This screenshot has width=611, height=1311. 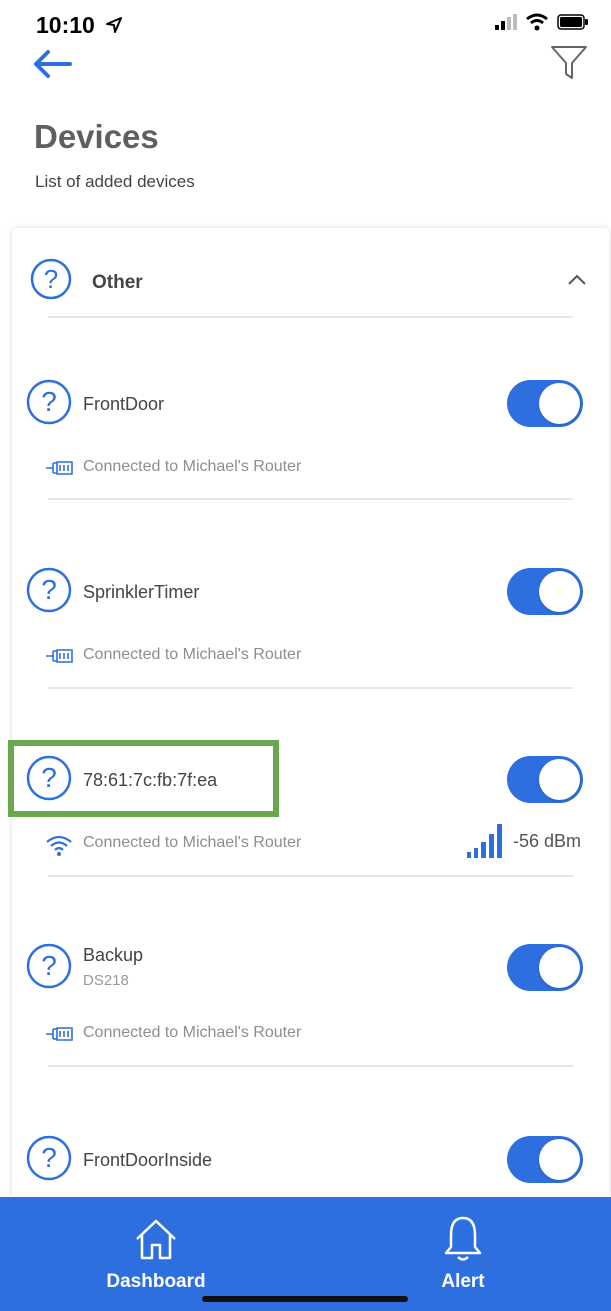 I want to click on battery-icon, so click(x=572, y=22).